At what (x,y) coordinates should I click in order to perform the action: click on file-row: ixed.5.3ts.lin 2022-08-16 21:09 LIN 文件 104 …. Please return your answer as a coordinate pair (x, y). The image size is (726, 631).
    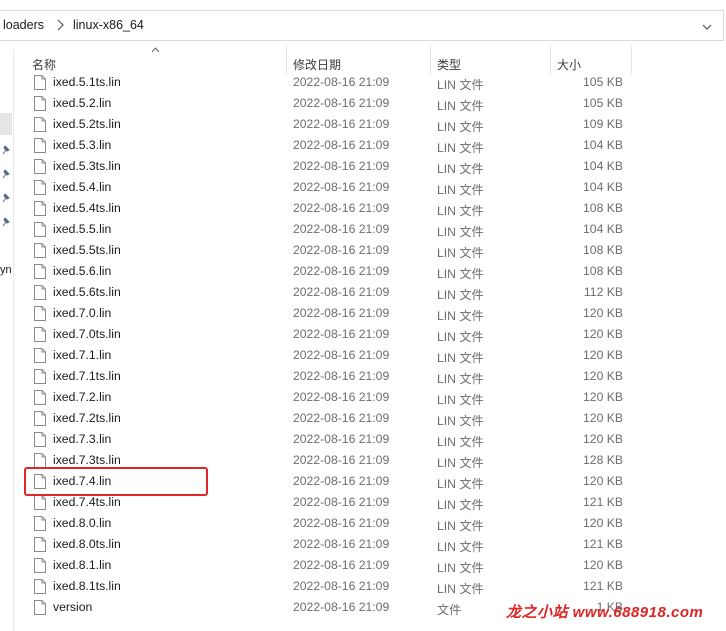
    Looking at the image, I should click on (330, 166).